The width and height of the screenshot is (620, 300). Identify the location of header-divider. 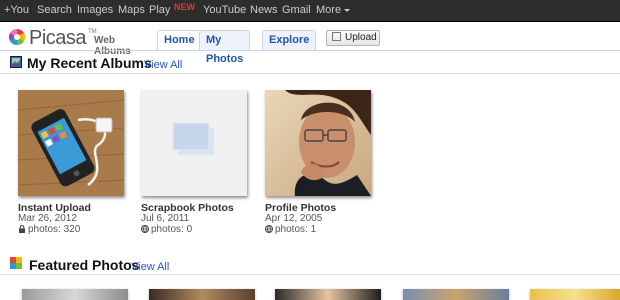
(310, 50).